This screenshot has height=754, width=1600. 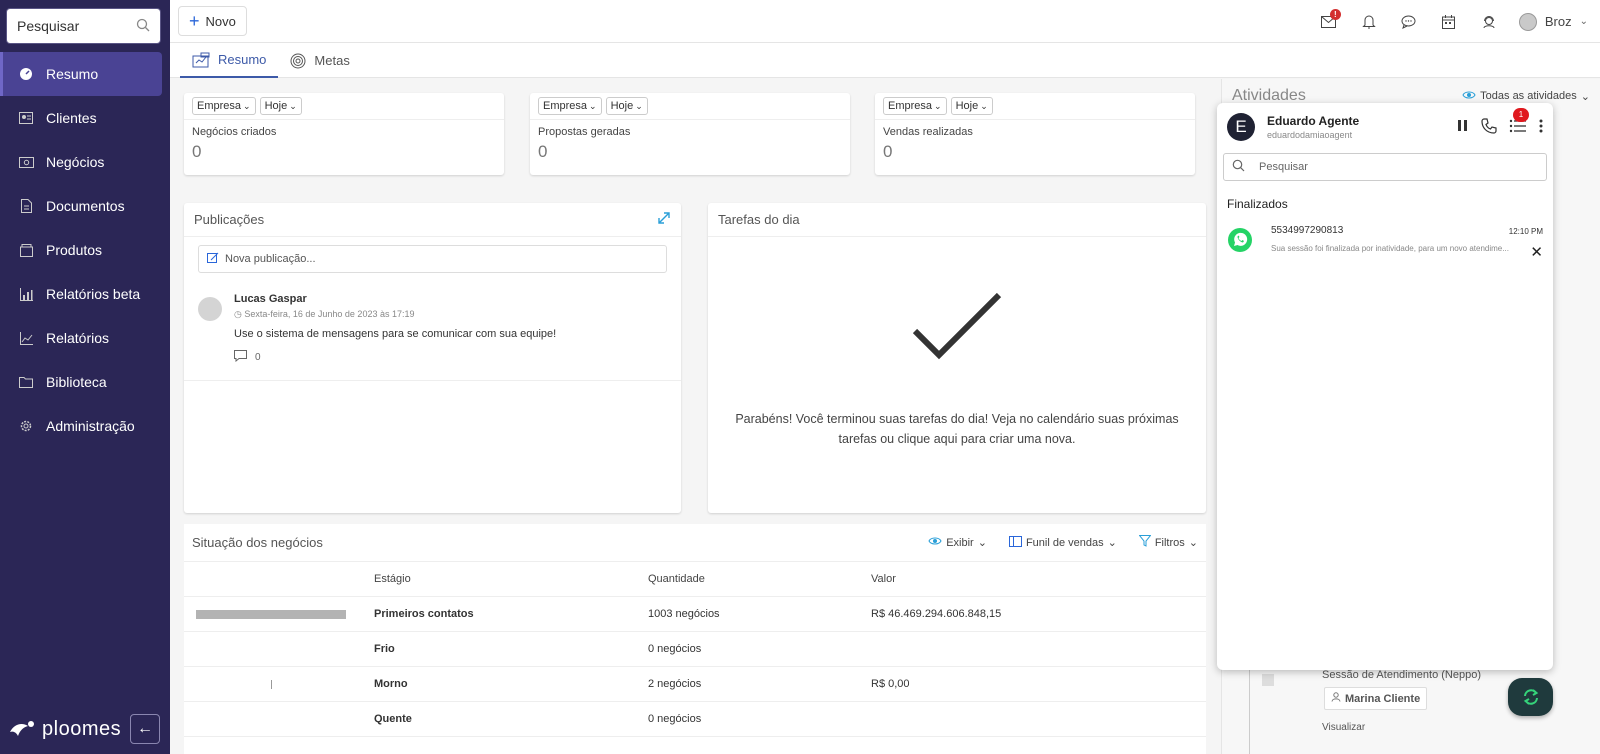 I want to click on business-actions: Exibir ⌄ Funil de vendas ⌄ Filtros ⌄, so click(x=1063, y=542).